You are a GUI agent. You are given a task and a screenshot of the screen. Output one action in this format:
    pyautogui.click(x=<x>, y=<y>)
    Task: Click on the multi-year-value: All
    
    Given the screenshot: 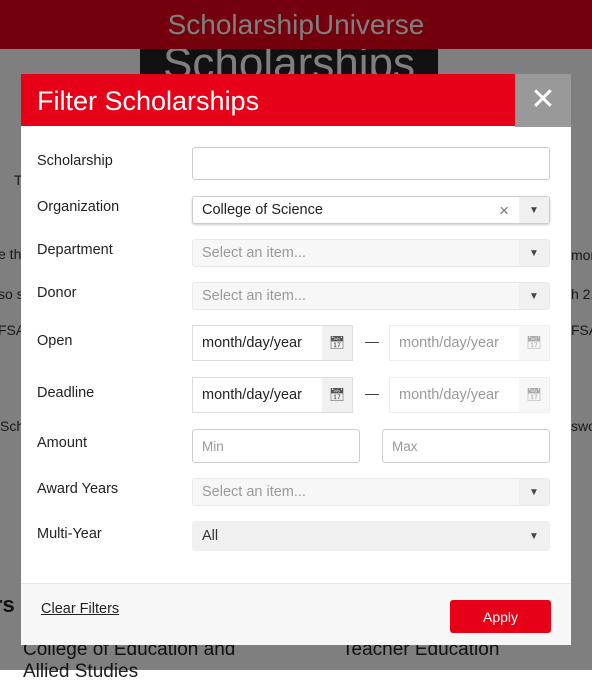 What is the action you would take?
    pyautogui.click(x=210, y=536)
    